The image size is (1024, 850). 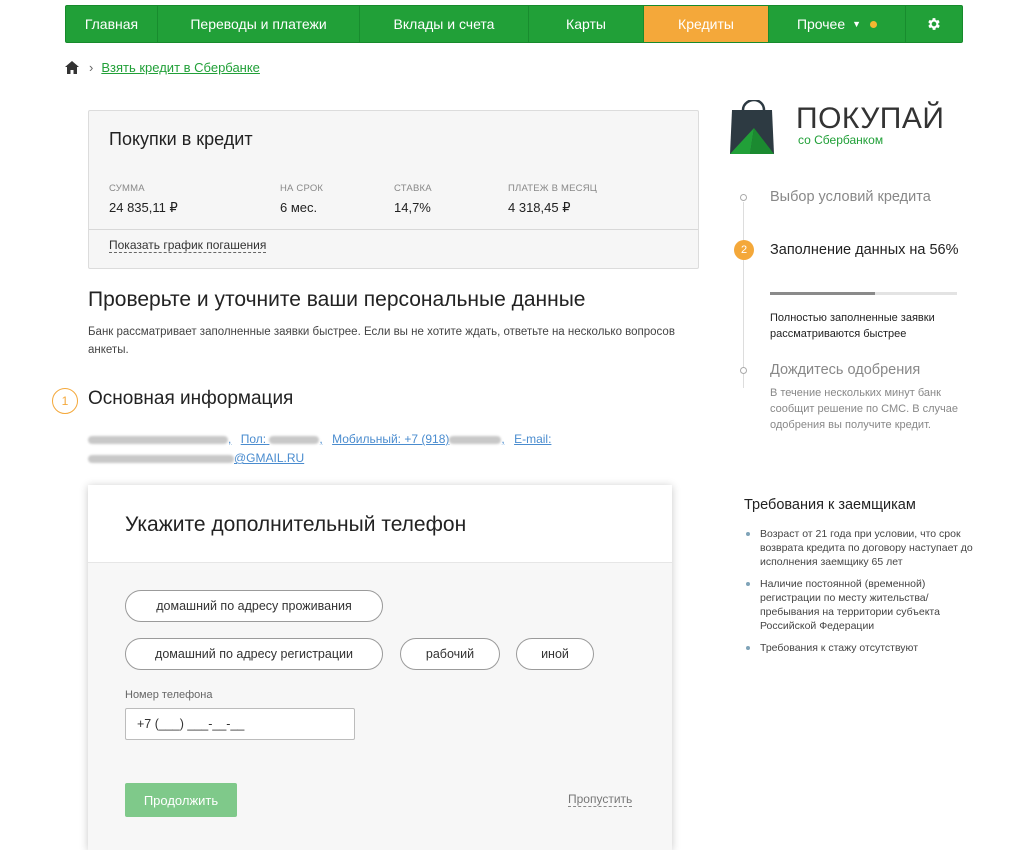 What do you see at coordinates (181, 139) in the screenshot?
I see `credit-title: Покупки в кредит` at bounding box center [181, 139].